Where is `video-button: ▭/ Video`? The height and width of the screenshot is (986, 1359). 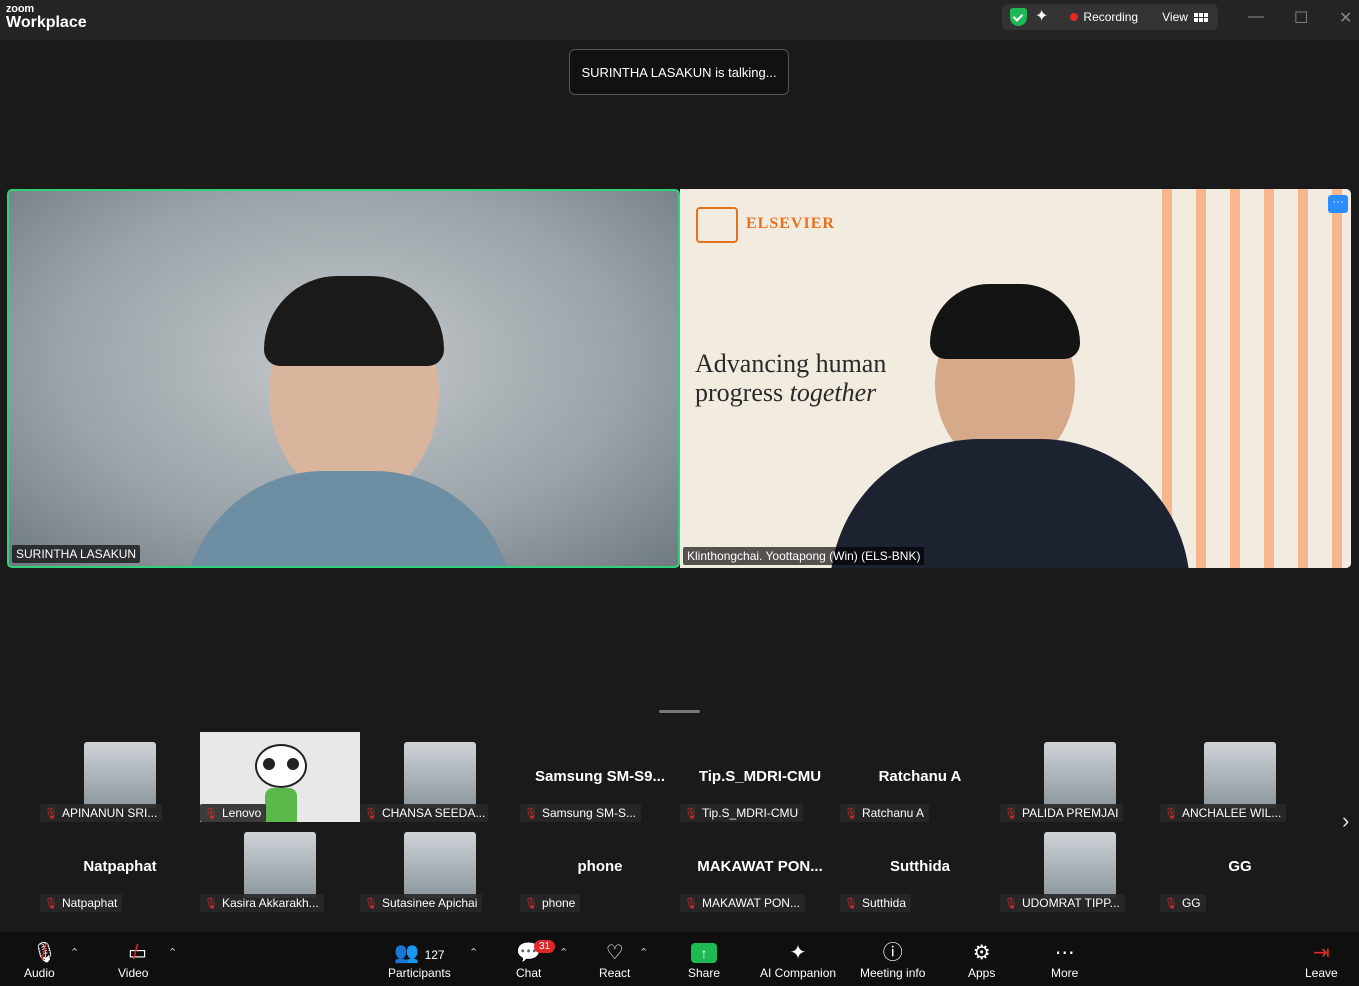
video-button: ▭/ Video is located at coordinates (133, 960).